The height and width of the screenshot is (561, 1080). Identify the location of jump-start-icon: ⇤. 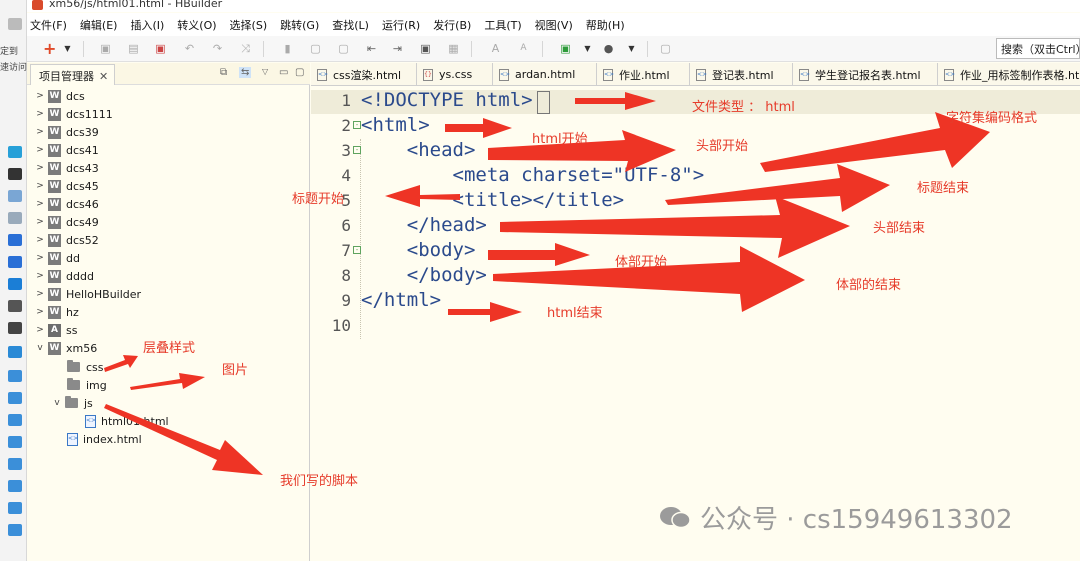
(371, 48).